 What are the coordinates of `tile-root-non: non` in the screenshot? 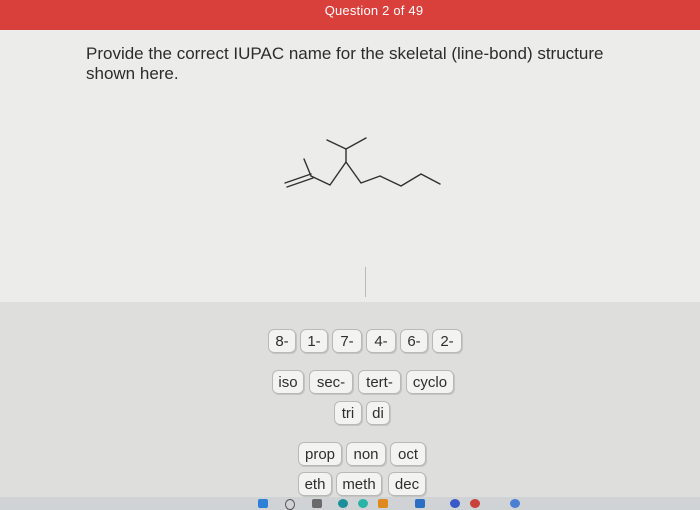 It's located at (366, 454).